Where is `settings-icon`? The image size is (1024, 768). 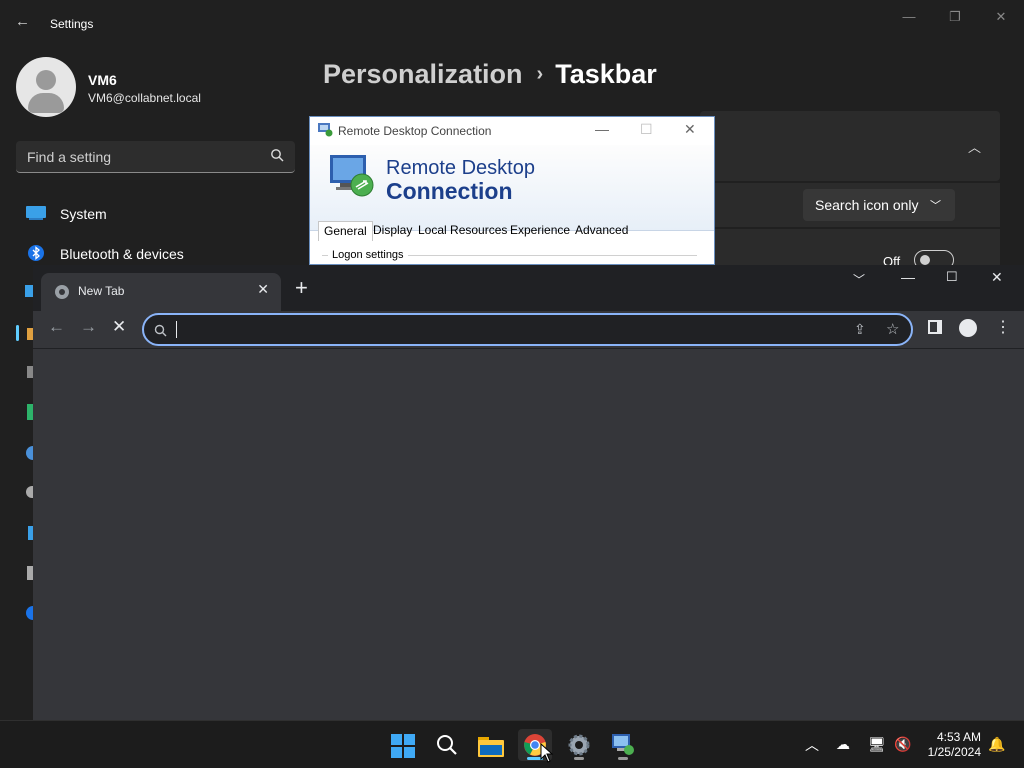 settings-icon is located at coordinates (579, 745).